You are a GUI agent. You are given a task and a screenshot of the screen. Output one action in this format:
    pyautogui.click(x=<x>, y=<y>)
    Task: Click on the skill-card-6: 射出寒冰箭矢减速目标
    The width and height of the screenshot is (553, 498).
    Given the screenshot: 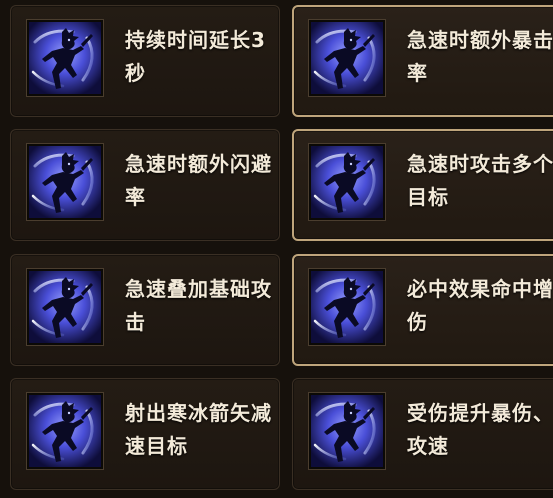 What is the action you would take?
    pyautogui.click(x=145, y=434)
    